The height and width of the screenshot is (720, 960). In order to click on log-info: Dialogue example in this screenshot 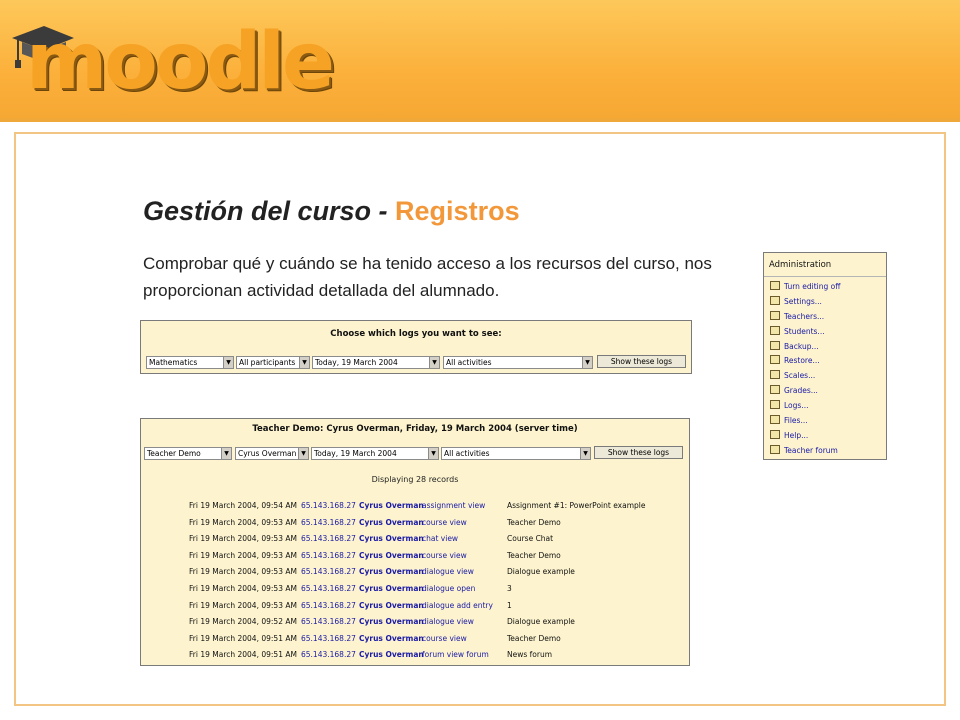, I will do `click(541, 572)`.